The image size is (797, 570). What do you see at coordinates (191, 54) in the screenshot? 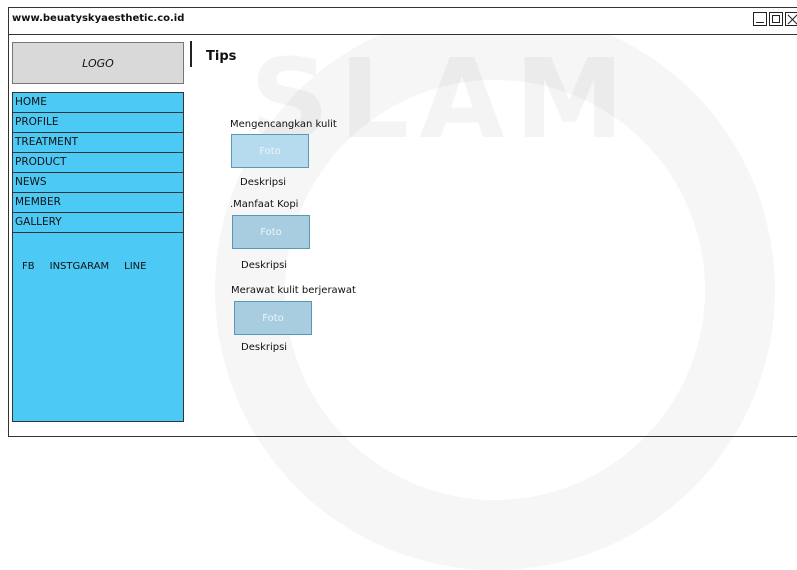
I see `title-divider` at bounding box center [191, 54].